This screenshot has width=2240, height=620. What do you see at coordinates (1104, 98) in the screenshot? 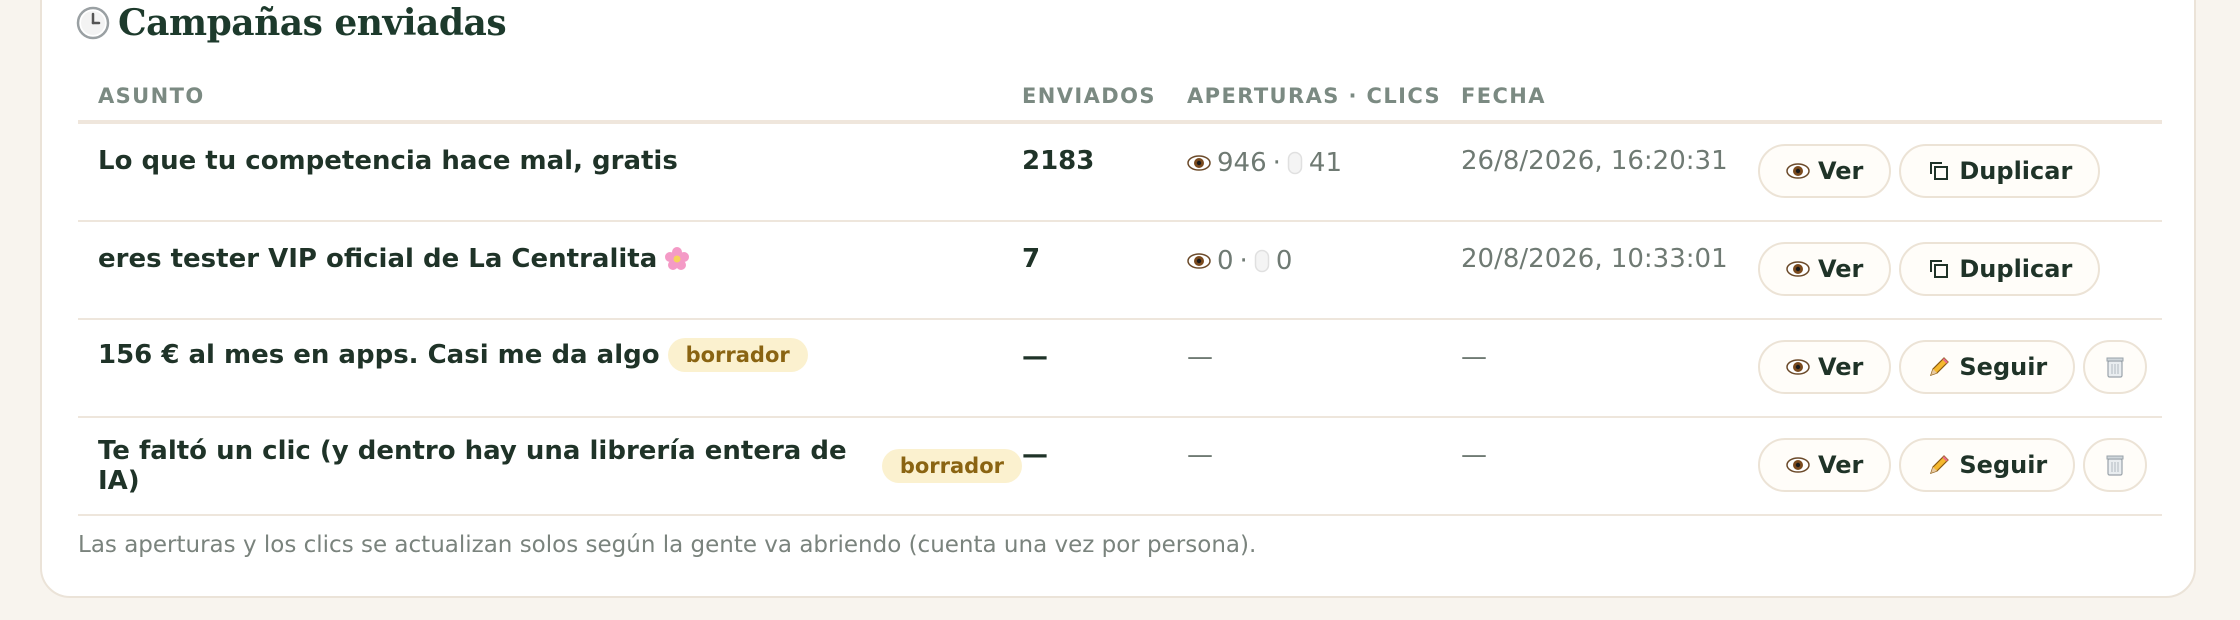
I see `header-sent: ENVIADOS` at bounding box center [1104, 98].